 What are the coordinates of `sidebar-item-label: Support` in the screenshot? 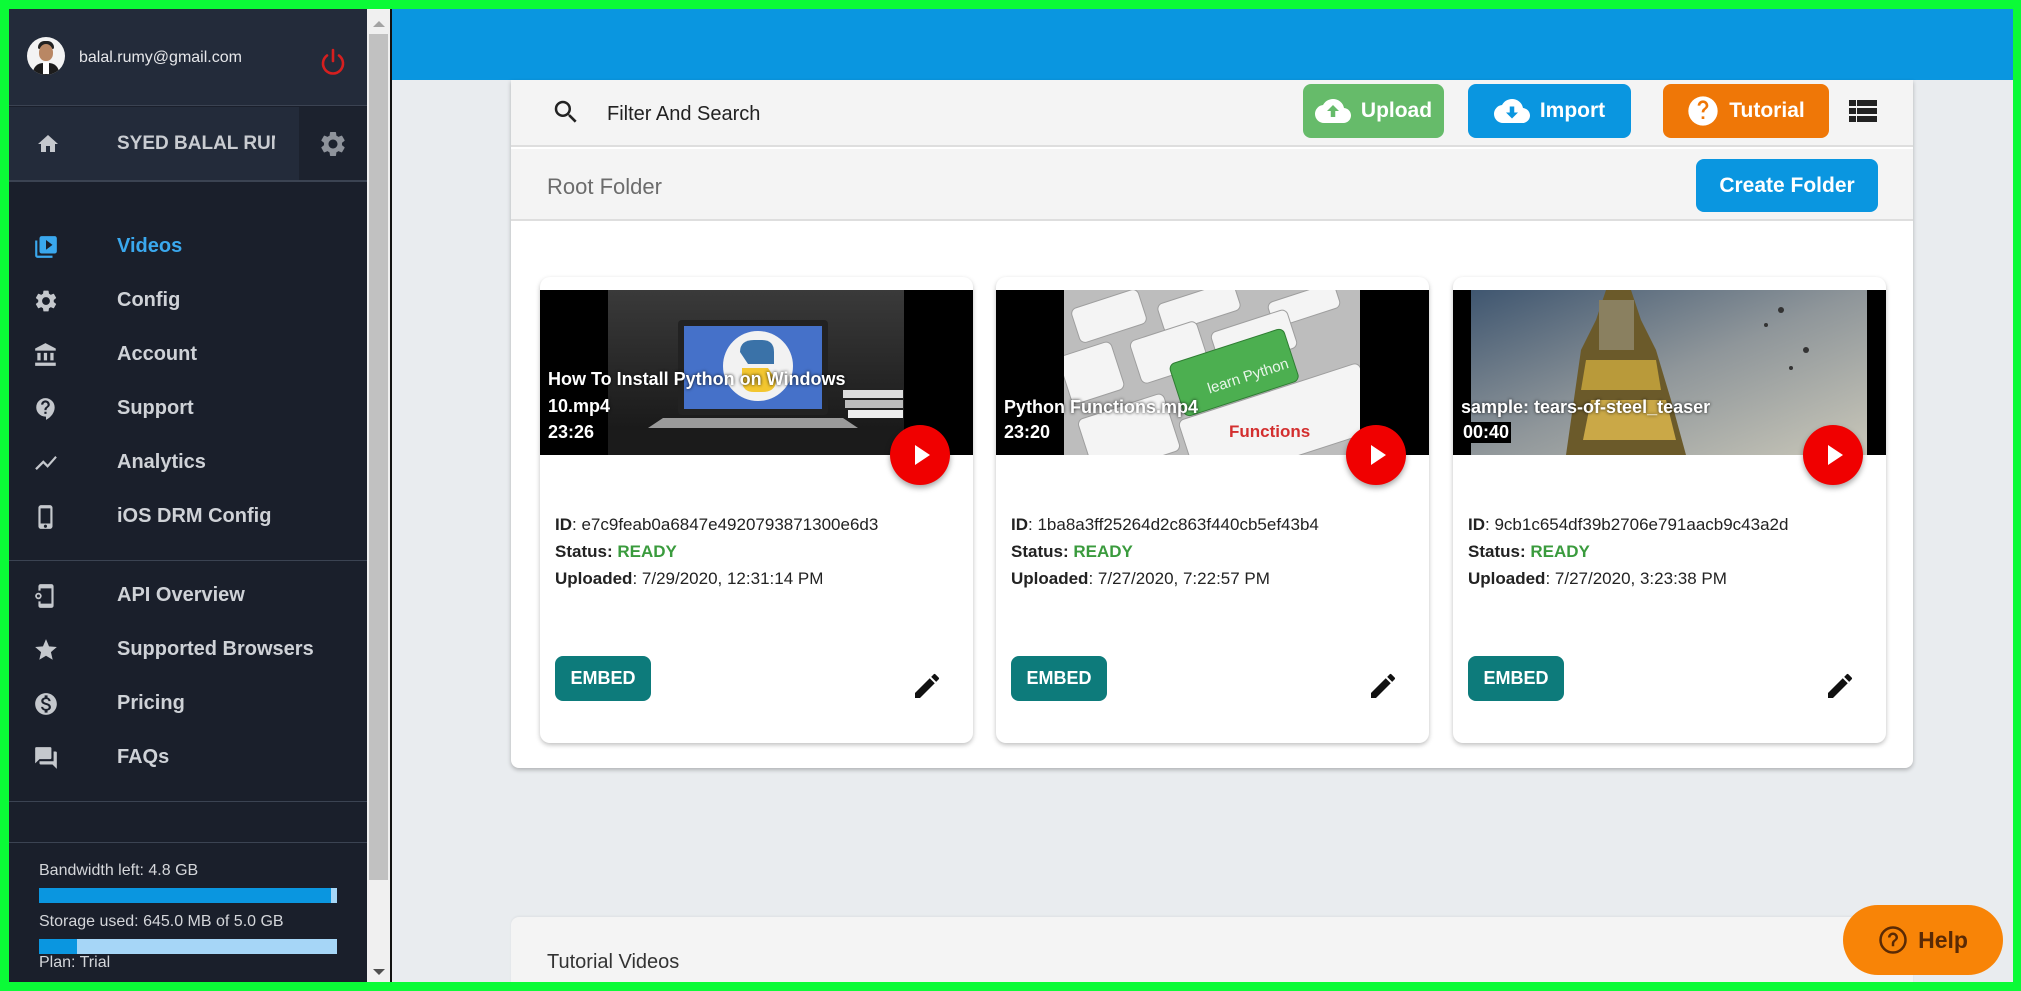 It's located at (155, 408).